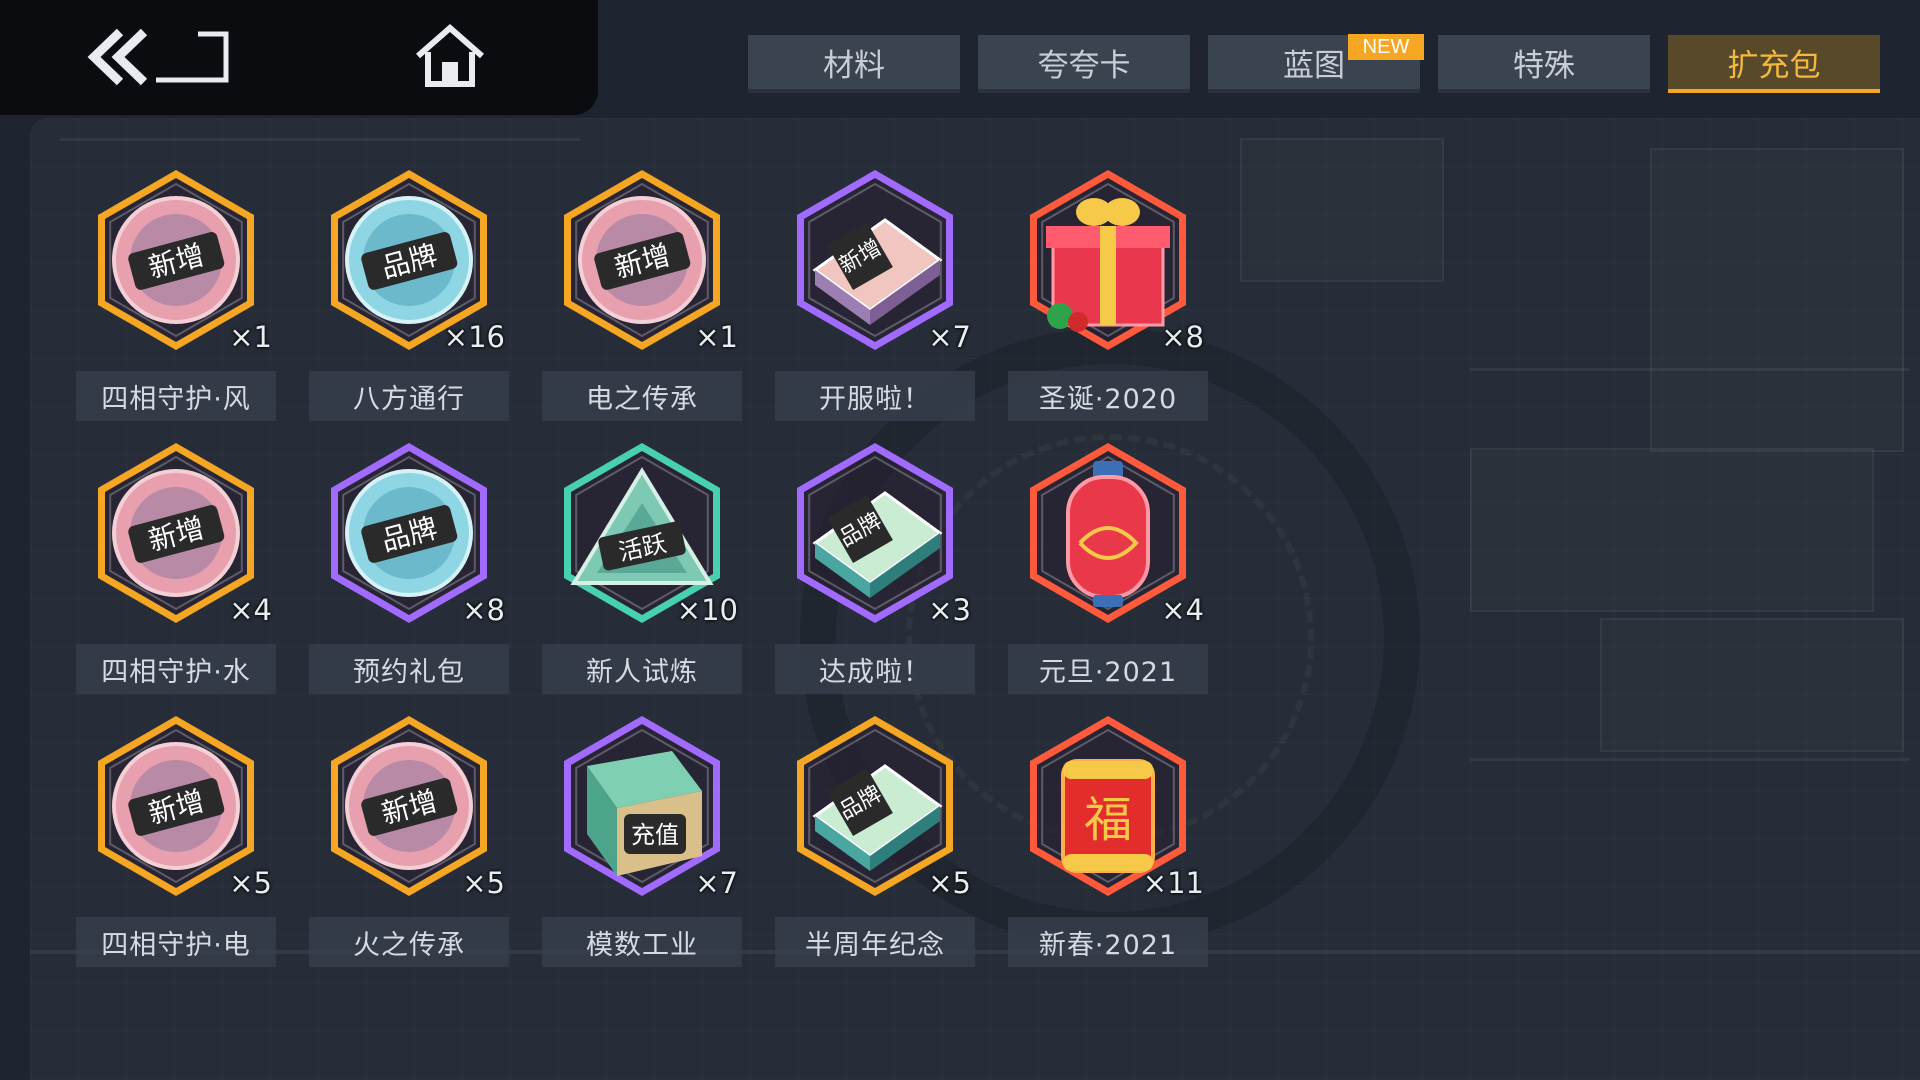 Image resolution: width=1920 pixels, height=1080 pixels. I want to click on home-icon, so click(450, 55).